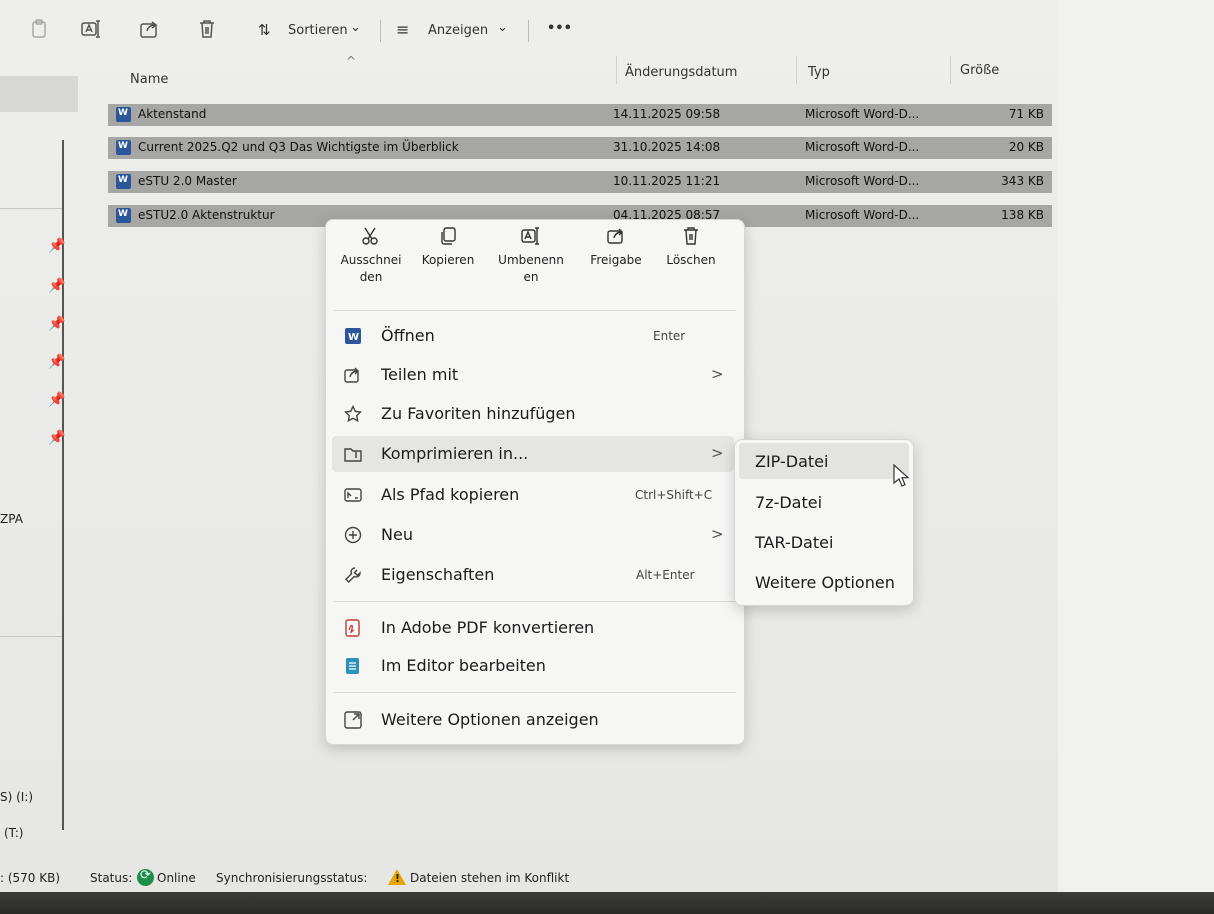  Describe the element at coordinates (789, 502) in the screenshot. I see `submenu-item-label: 7z-Datei` at that location.